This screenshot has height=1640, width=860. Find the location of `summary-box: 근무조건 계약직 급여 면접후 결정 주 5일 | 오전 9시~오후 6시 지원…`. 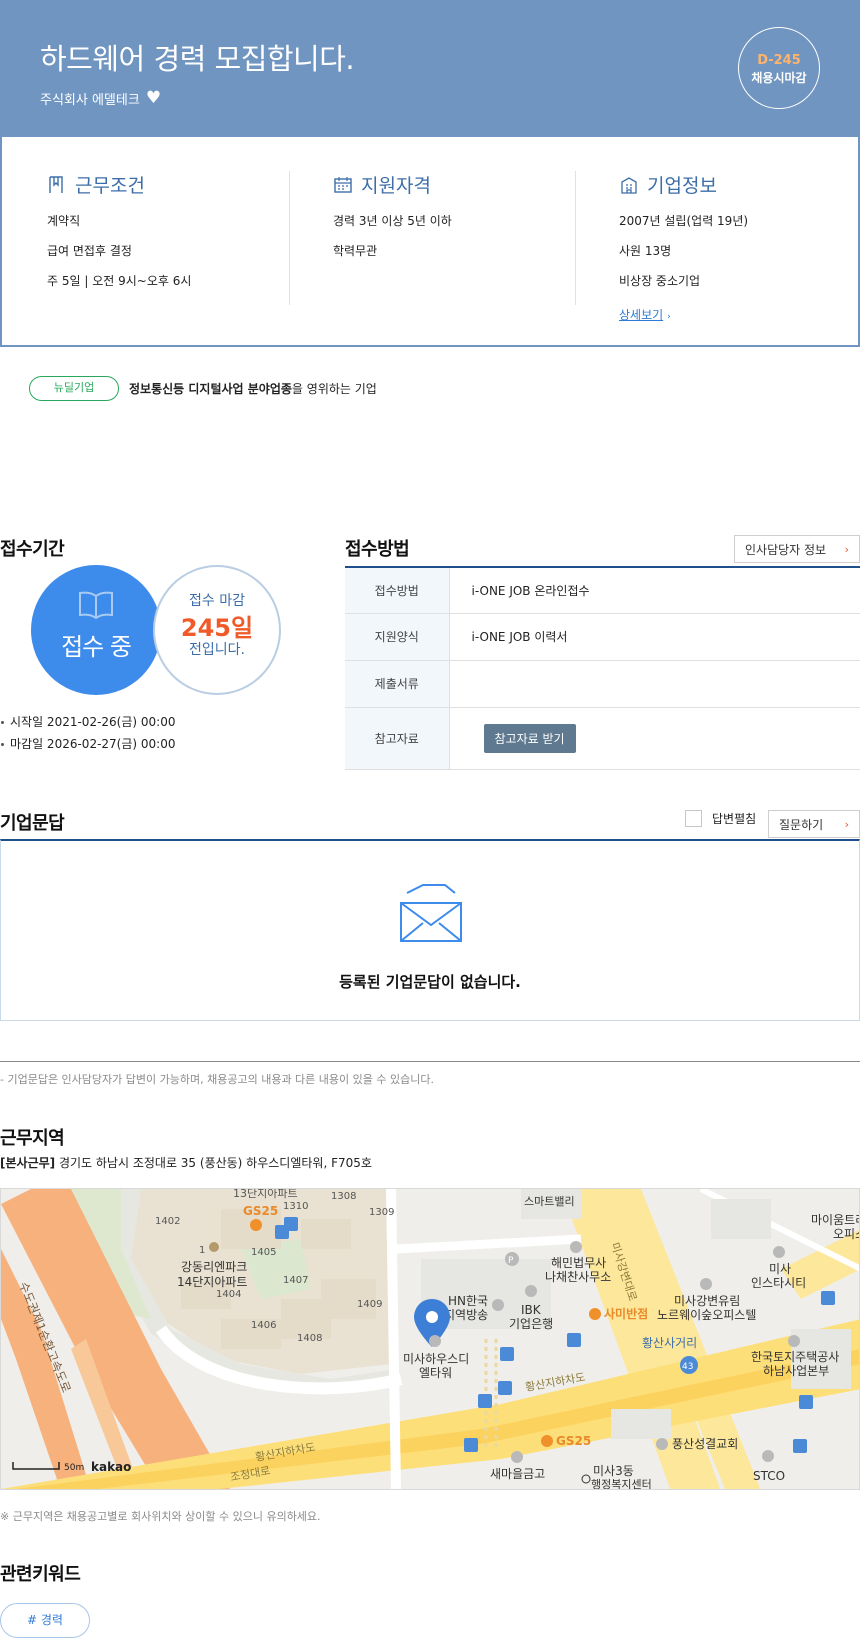

summary-box: 근무조건 계약직 급여 면접후 결정 주 5일 | 오전 9시~오후 6시 지원… is located at coordinates (430, 242).